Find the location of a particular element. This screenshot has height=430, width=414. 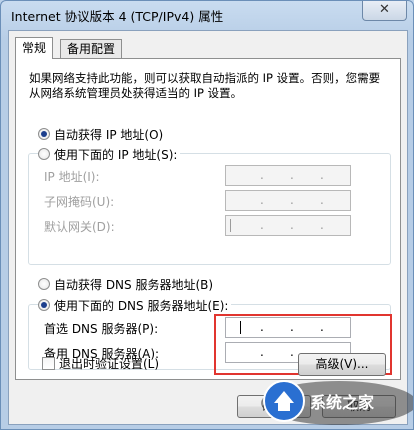

radio-manual-dns: 使用下面的 DNS 服务器地址(E): is located at coordinates (135, 305).